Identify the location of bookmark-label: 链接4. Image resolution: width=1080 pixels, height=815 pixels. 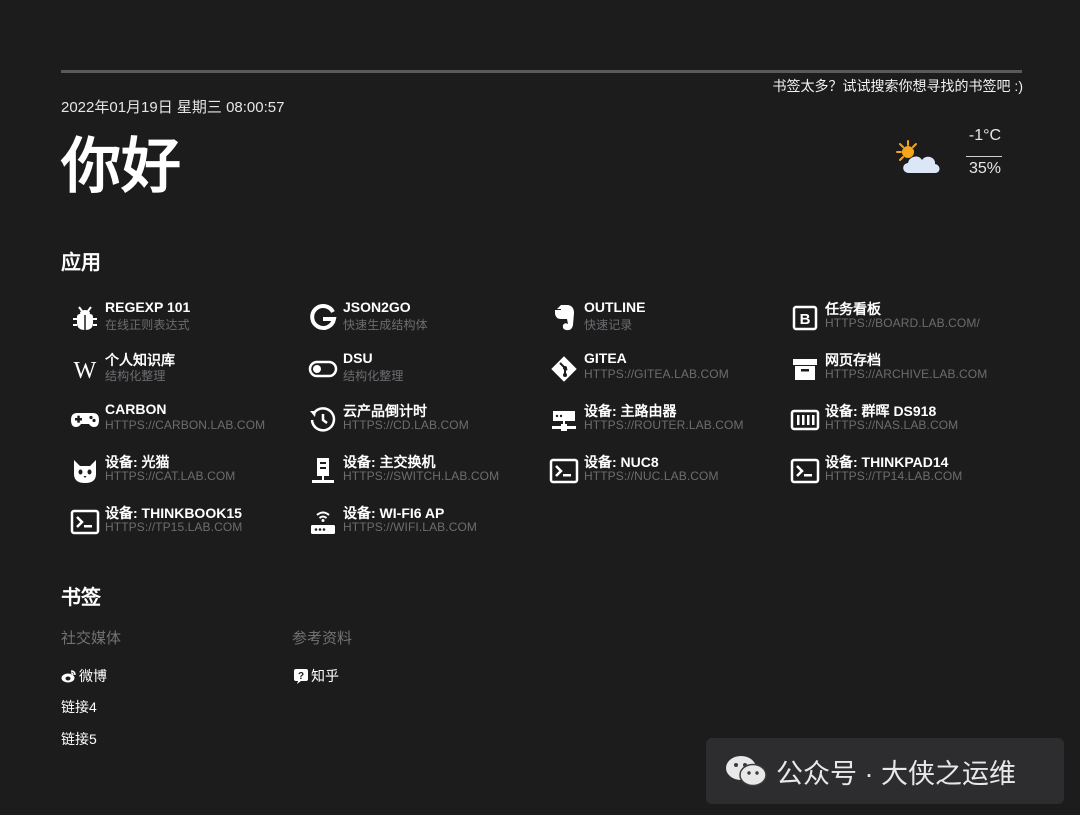
(79, 707).